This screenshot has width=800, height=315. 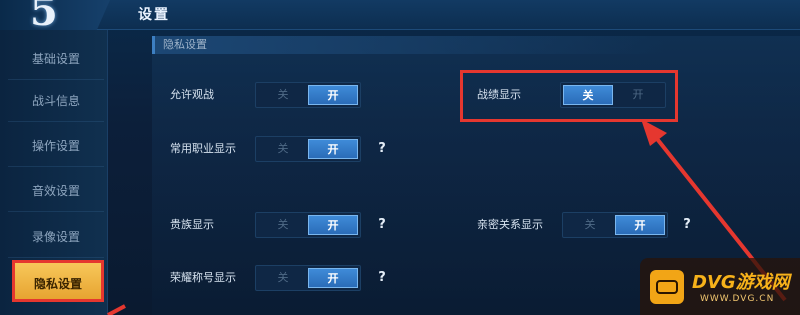 What do you see at coordinates (737, 299) in the screenshot?
I see `watermark-url: WWW.DVG.CN` at bounding box center [737, 299].